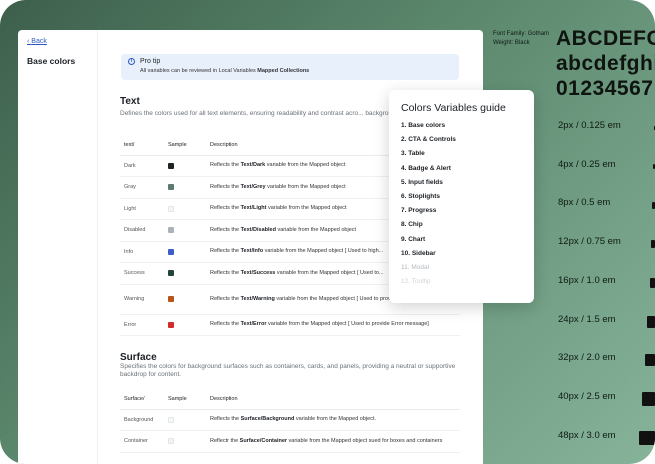  What do you see at coordinates (428, 200) in the screenshot?
I see `guide-item: 6. Stoplights` at bounding box center [428, 200].